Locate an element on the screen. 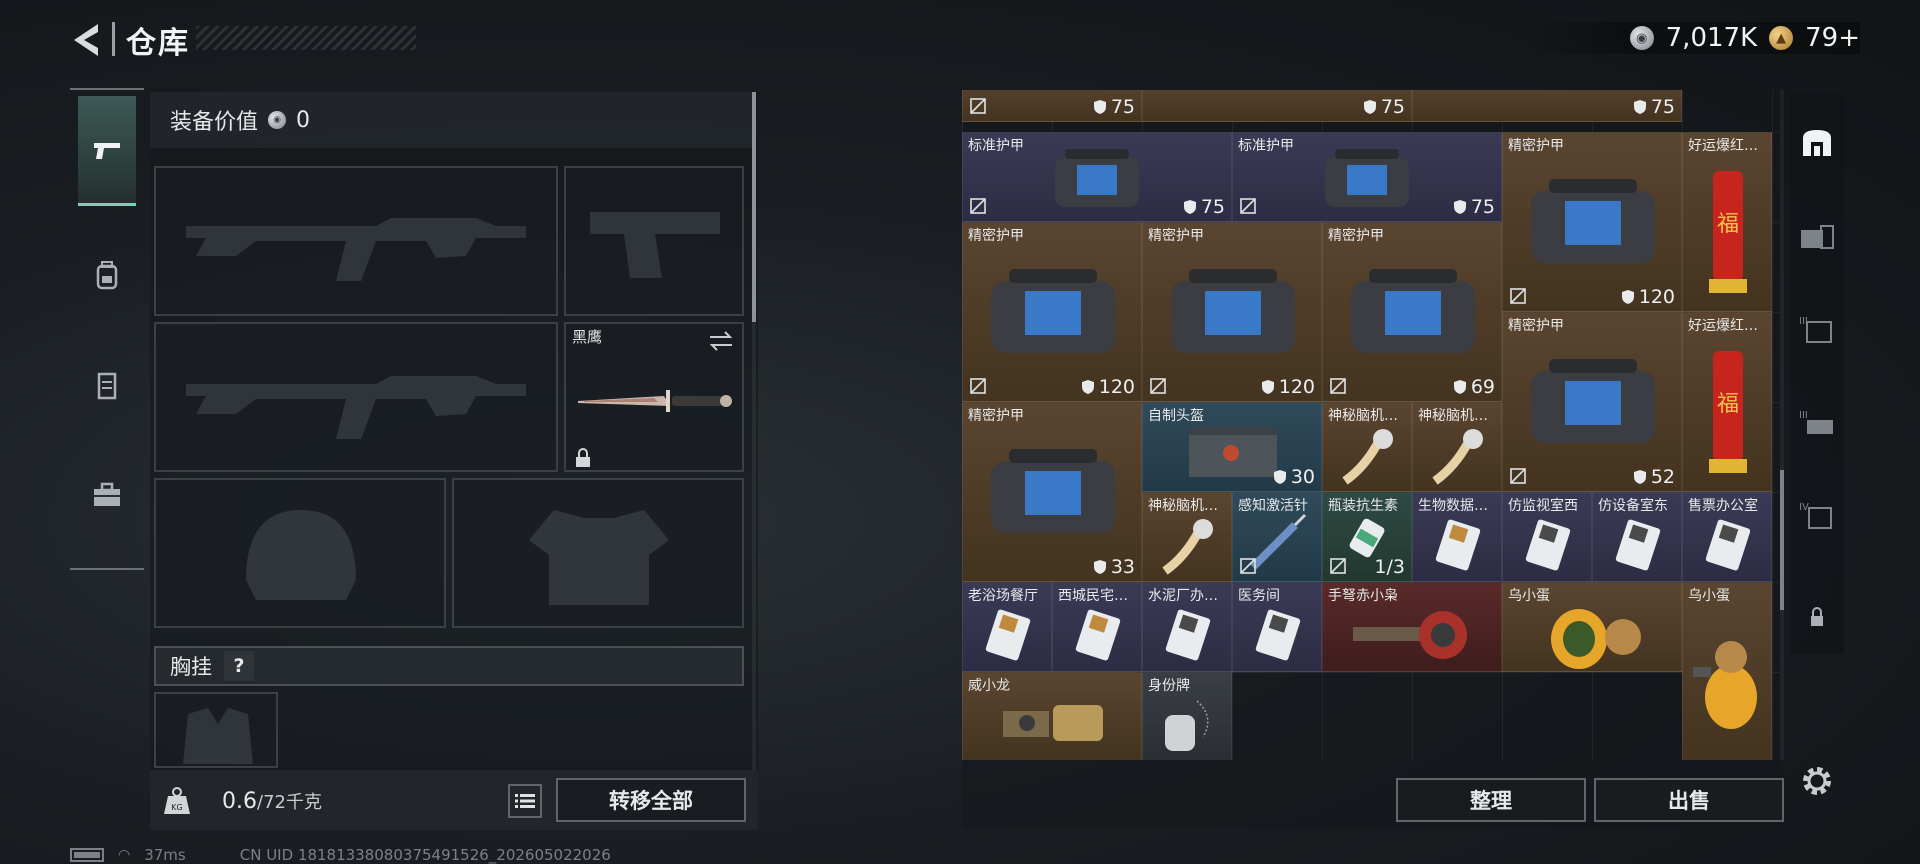 The width and height of the screenshot is (1920, 864). transfer-all-button: 转移全部 is located at coordinates (651, 800).